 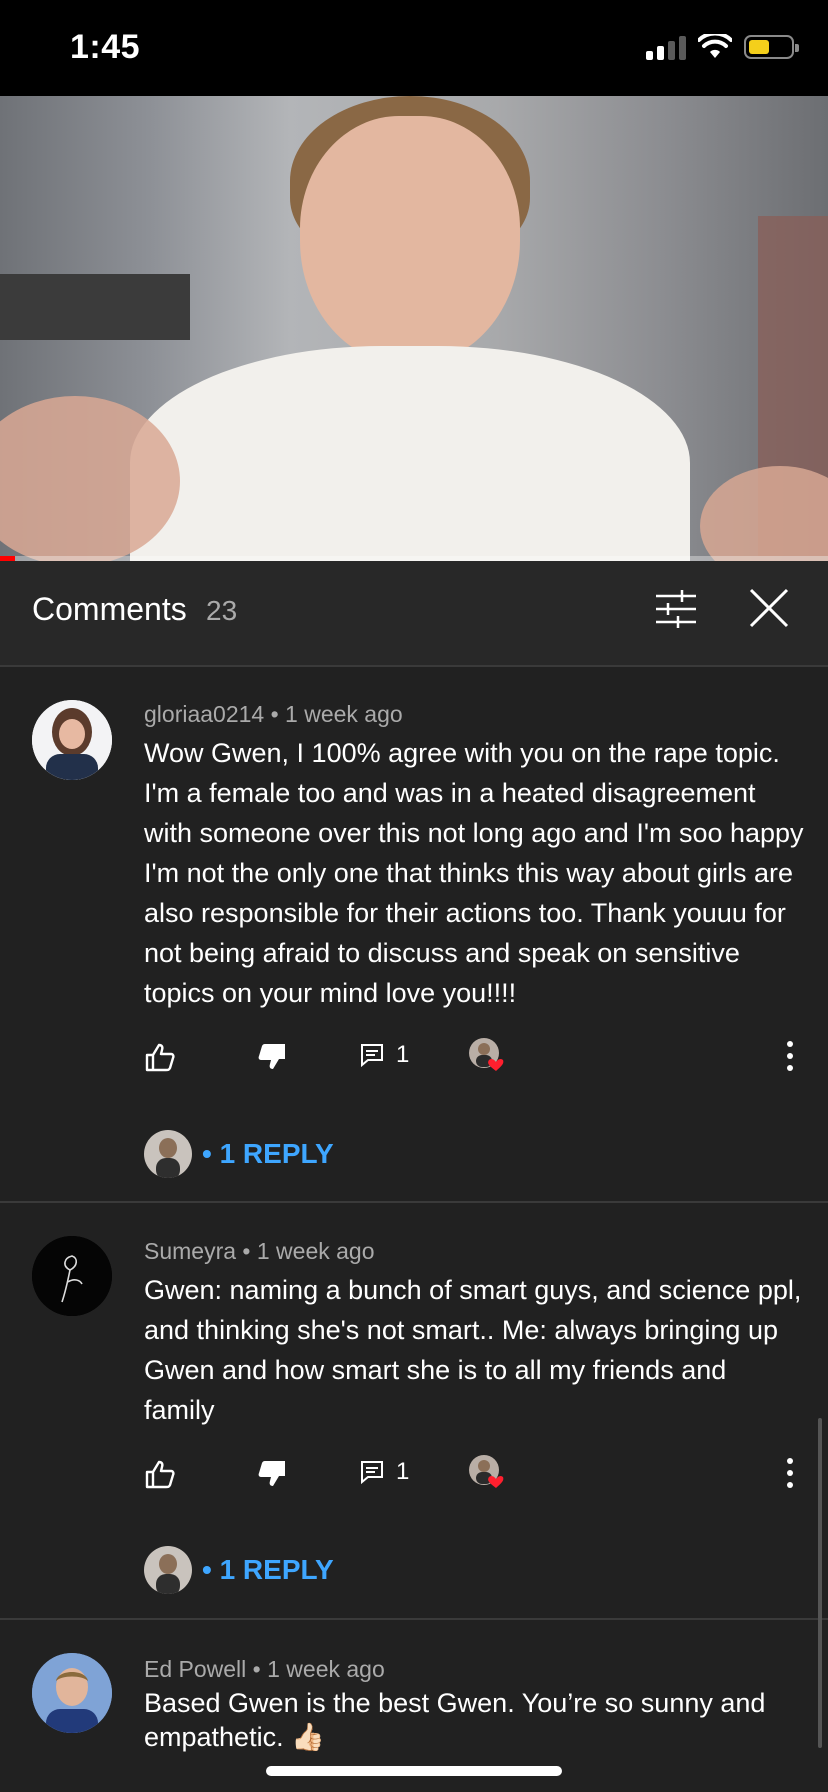 I want to click on status-icons, so click(x=722, y=47).